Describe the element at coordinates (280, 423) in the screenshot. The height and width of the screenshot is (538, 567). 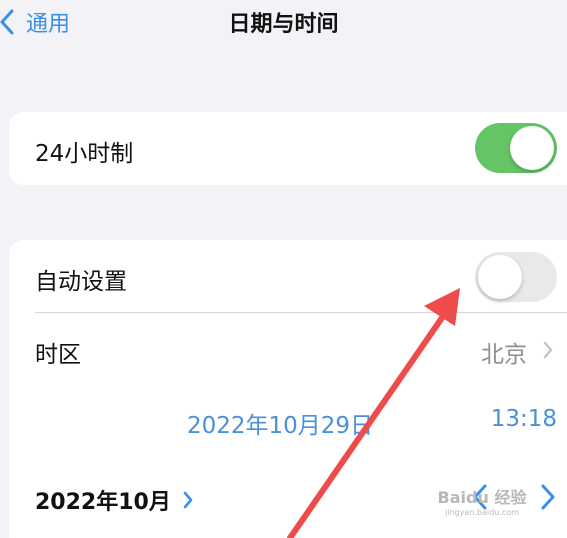
I see `date-value: 2022年10月29日` at that location.